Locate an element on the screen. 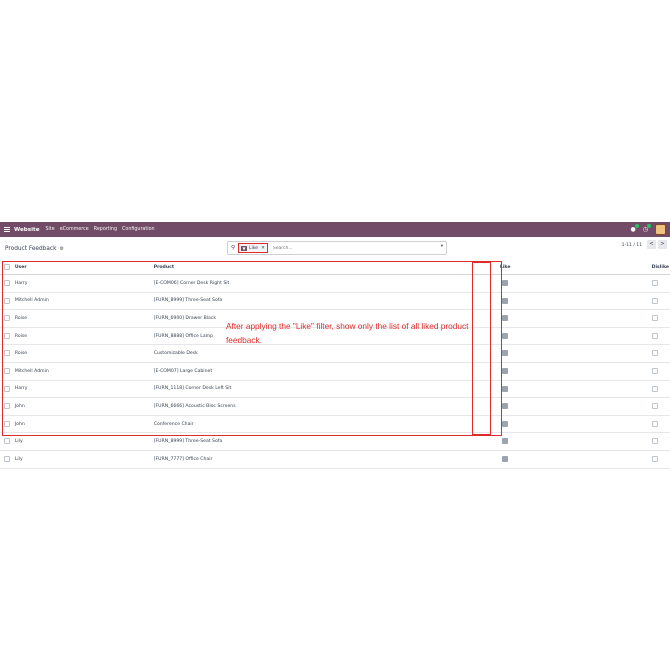 The image size is (670, 670). pager-next-button: > is located at coordinates (662, 244).